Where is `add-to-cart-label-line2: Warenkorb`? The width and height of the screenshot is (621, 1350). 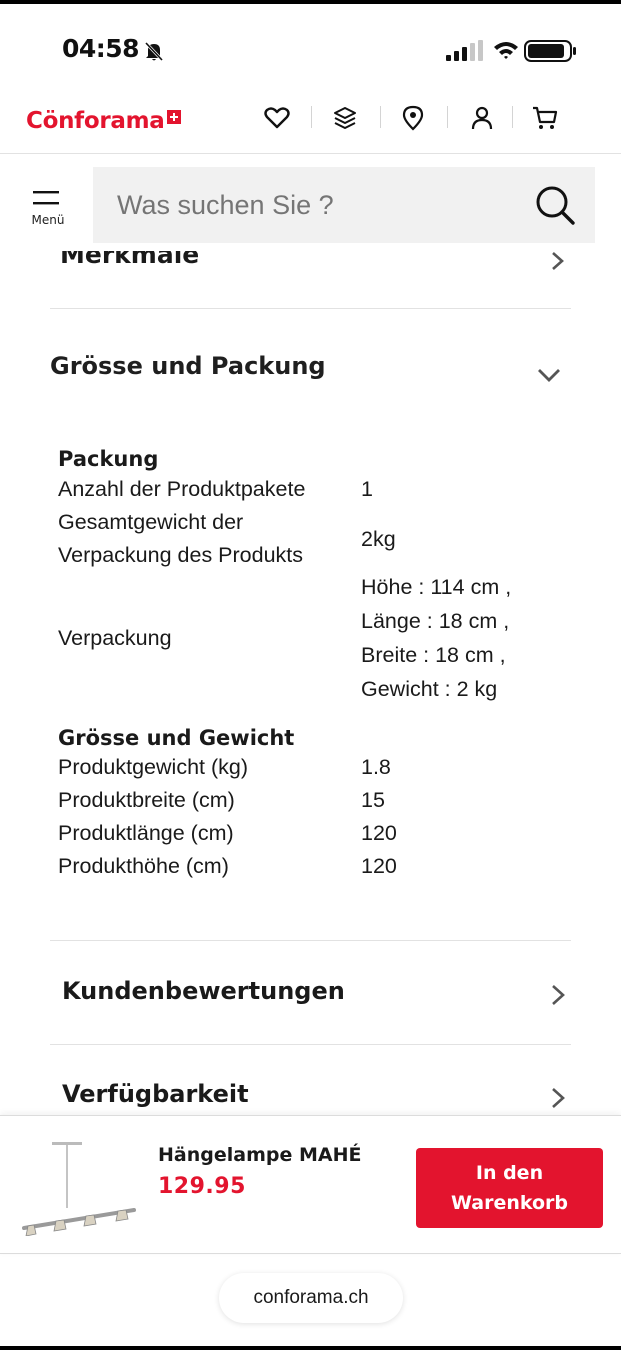 add-to-cart-label-line2: Warenkorb is located at coordinates (509, 1203).